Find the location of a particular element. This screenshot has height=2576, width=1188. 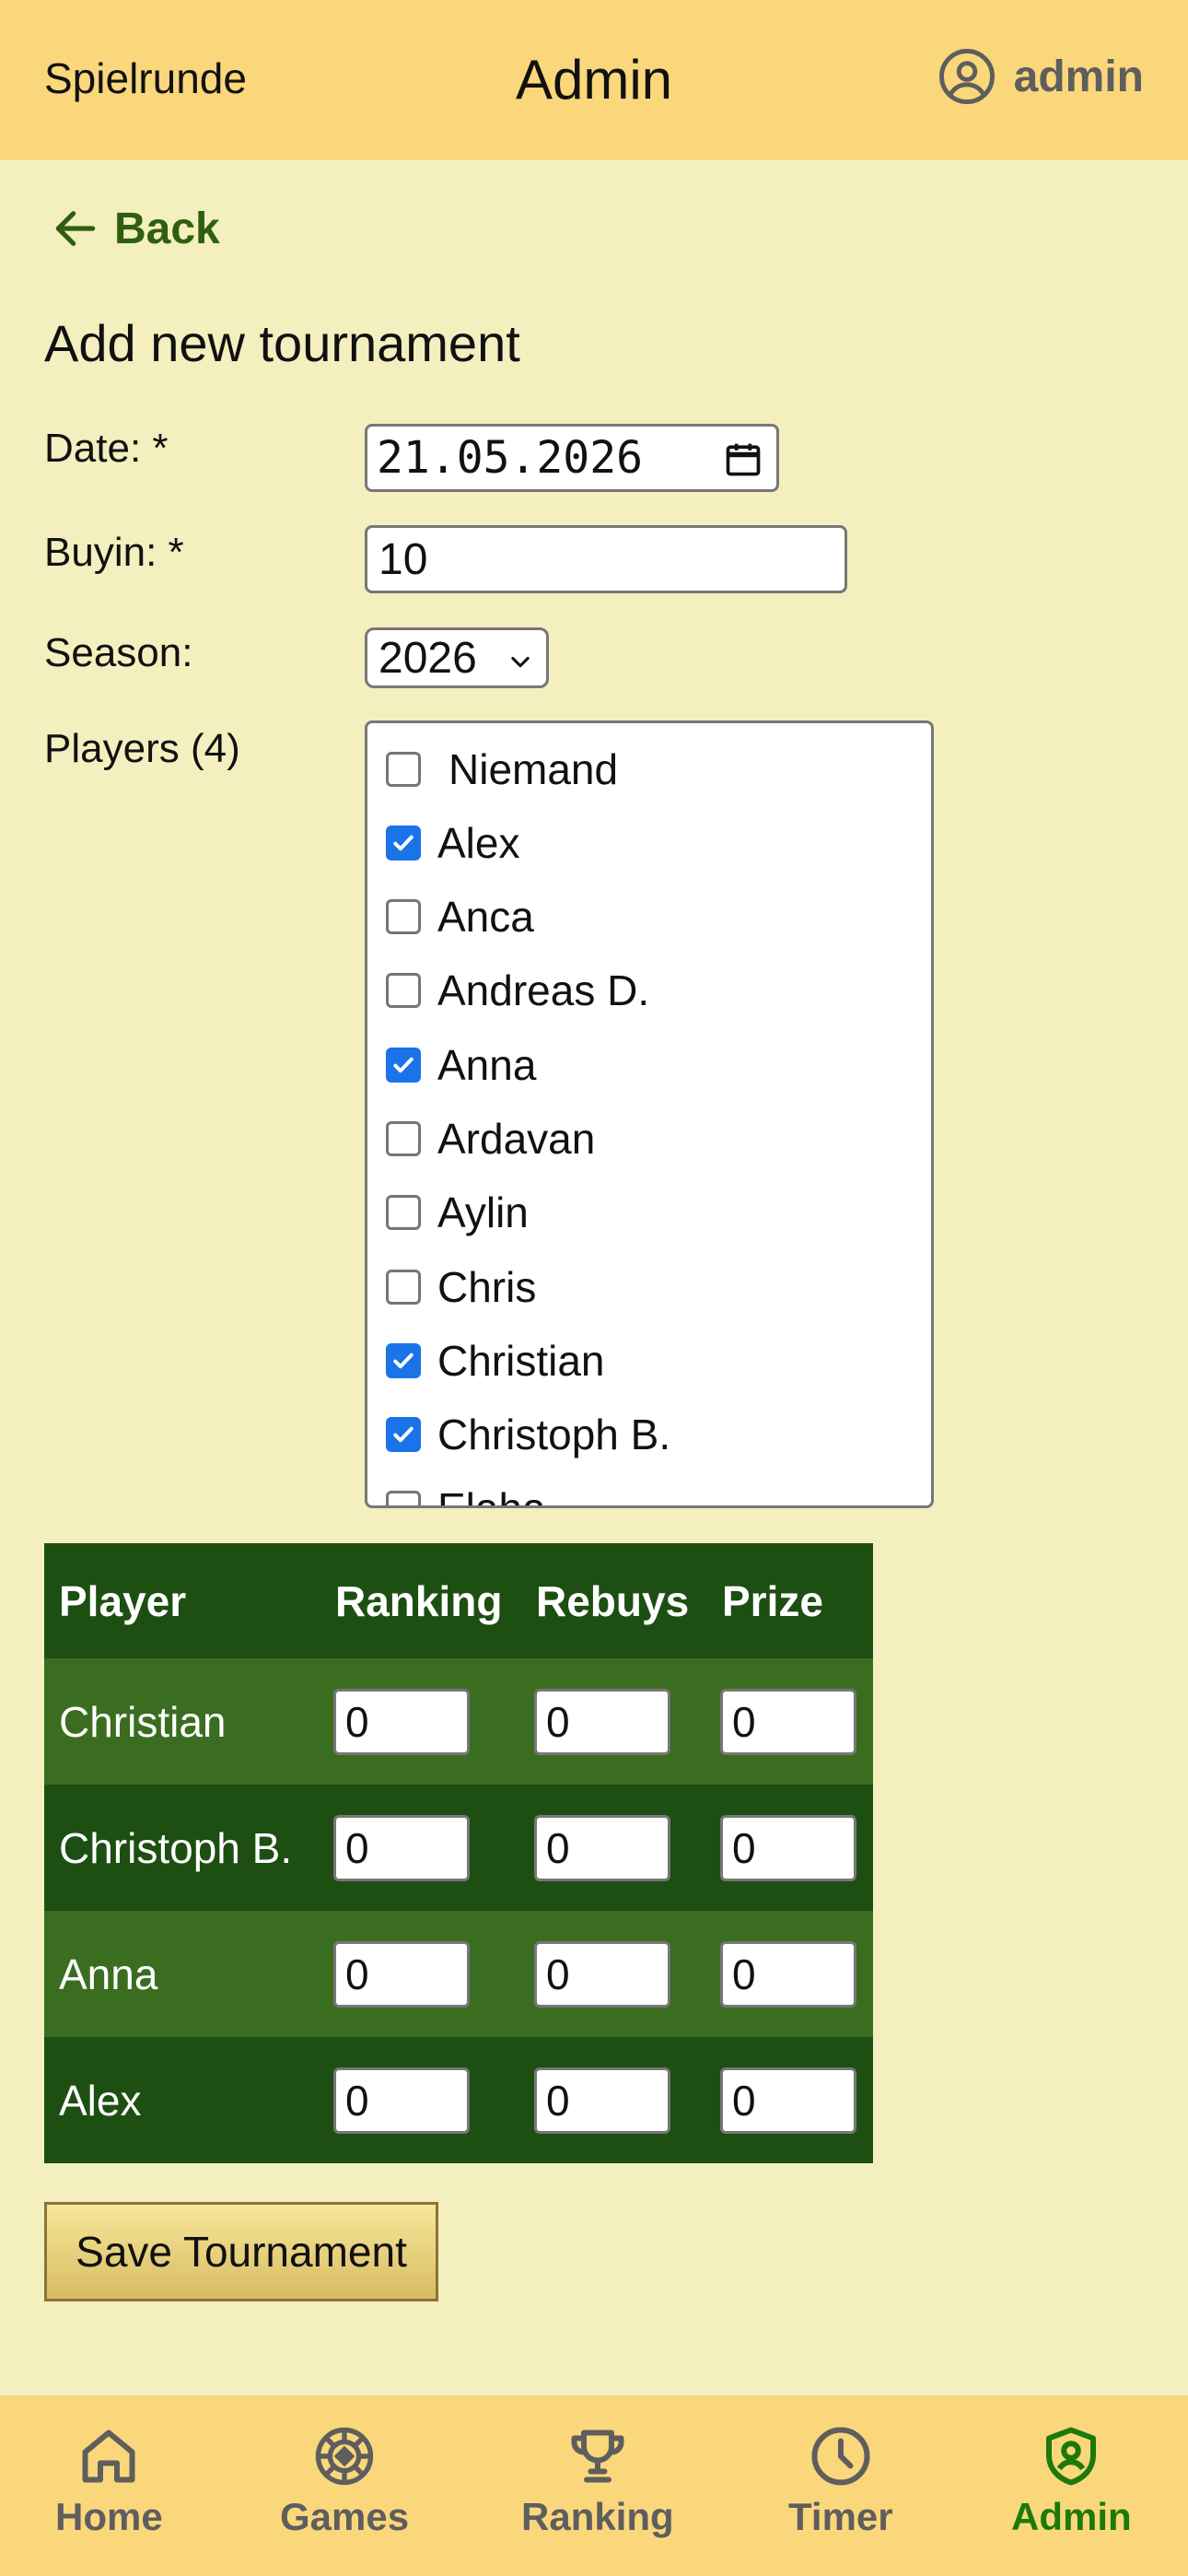

shield-user-icon is located at coordinates (1071, 2456).